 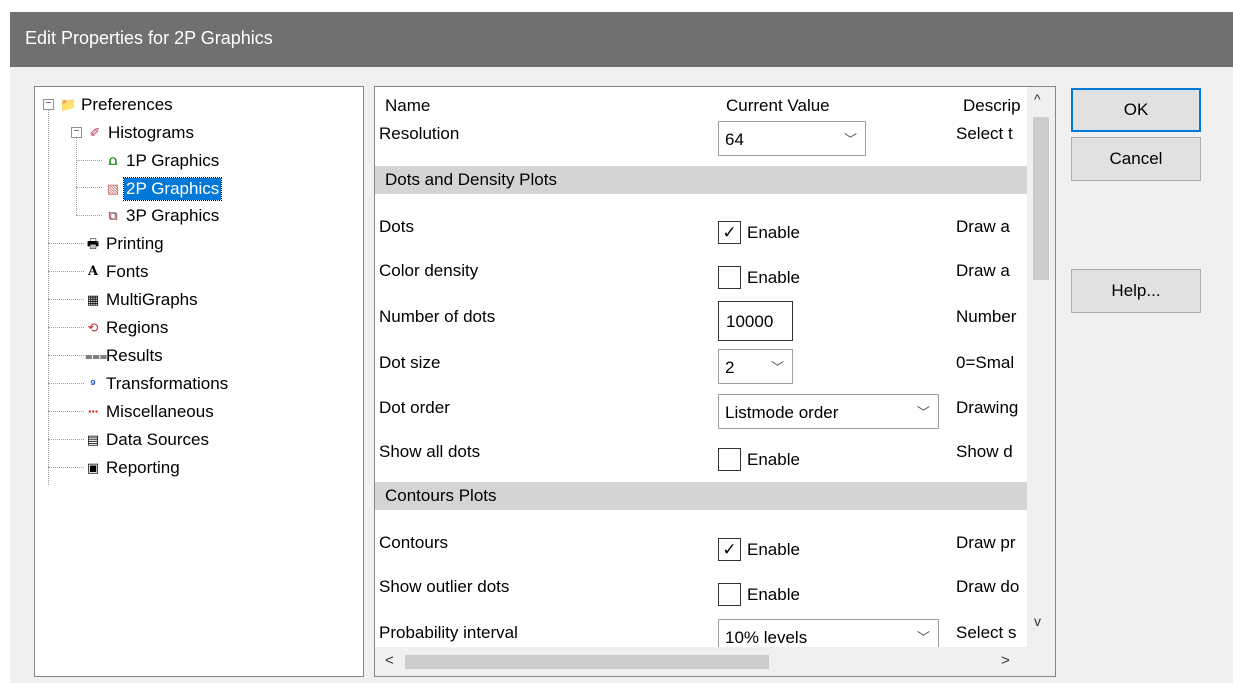 What do you see at coordinates (984, 451) in the screenshot?
I see `property-desc-show-all-dots: Show d` at bounding box center [984, 451].